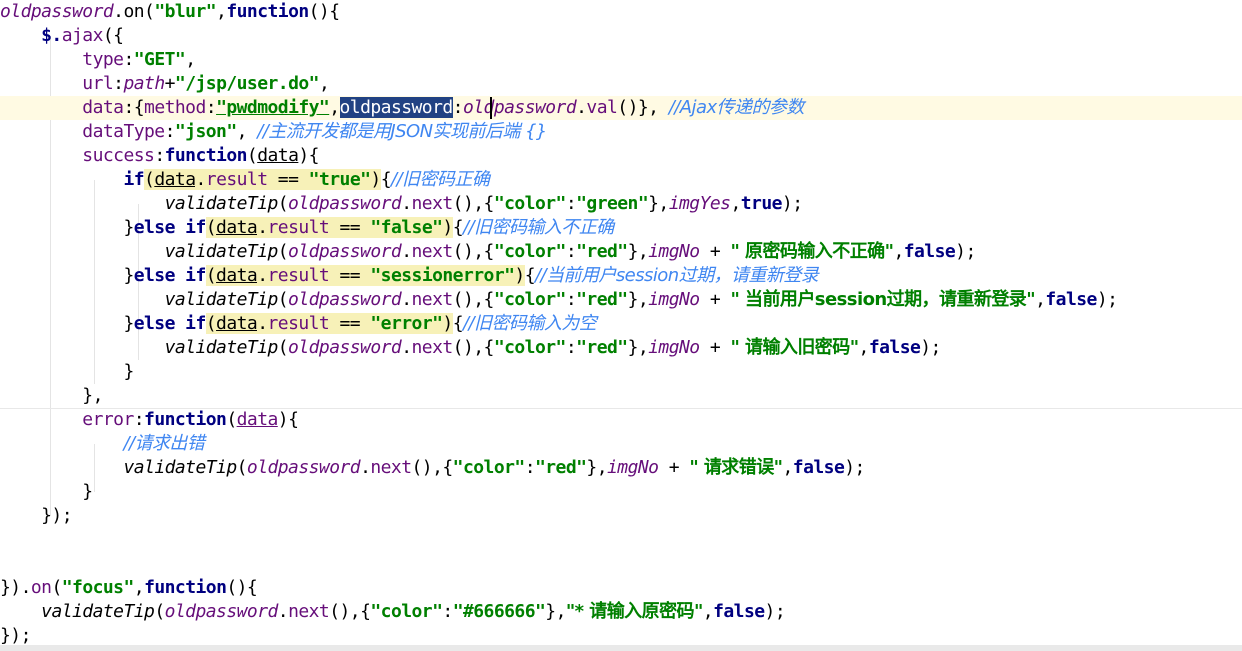 The width and height of the screenshot is (1242, 651). What do you see at coordinates (621, 648) in the screenshot?
I see `horizontal-scrollbar` at bounding box center [621, 648].